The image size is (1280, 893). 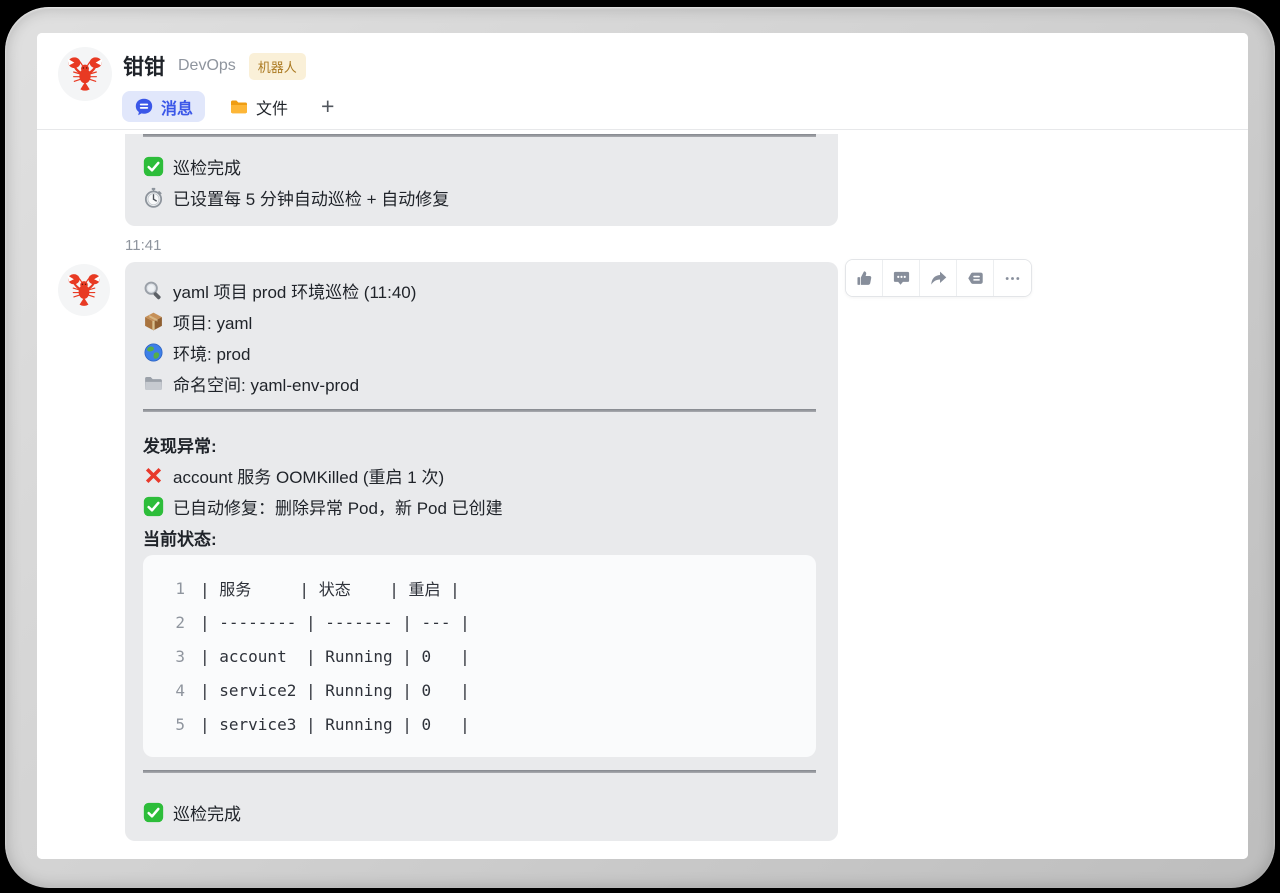 I want to click on message-action-toolbar, so click(x=938, y=278).